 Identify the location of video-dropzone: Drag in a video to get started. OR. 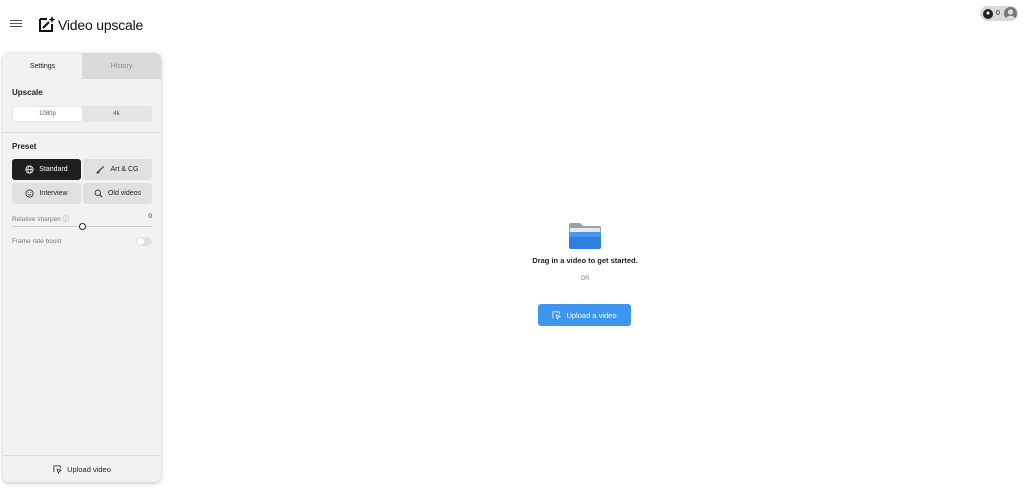
(585, 251).